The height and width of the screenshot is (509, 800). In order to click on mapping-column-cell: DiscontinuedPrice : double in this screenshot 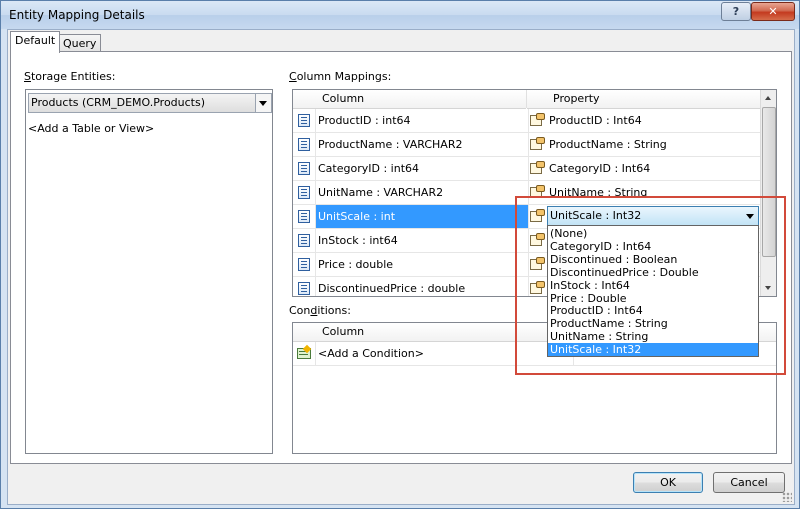, I will do `click(422, 286)`.